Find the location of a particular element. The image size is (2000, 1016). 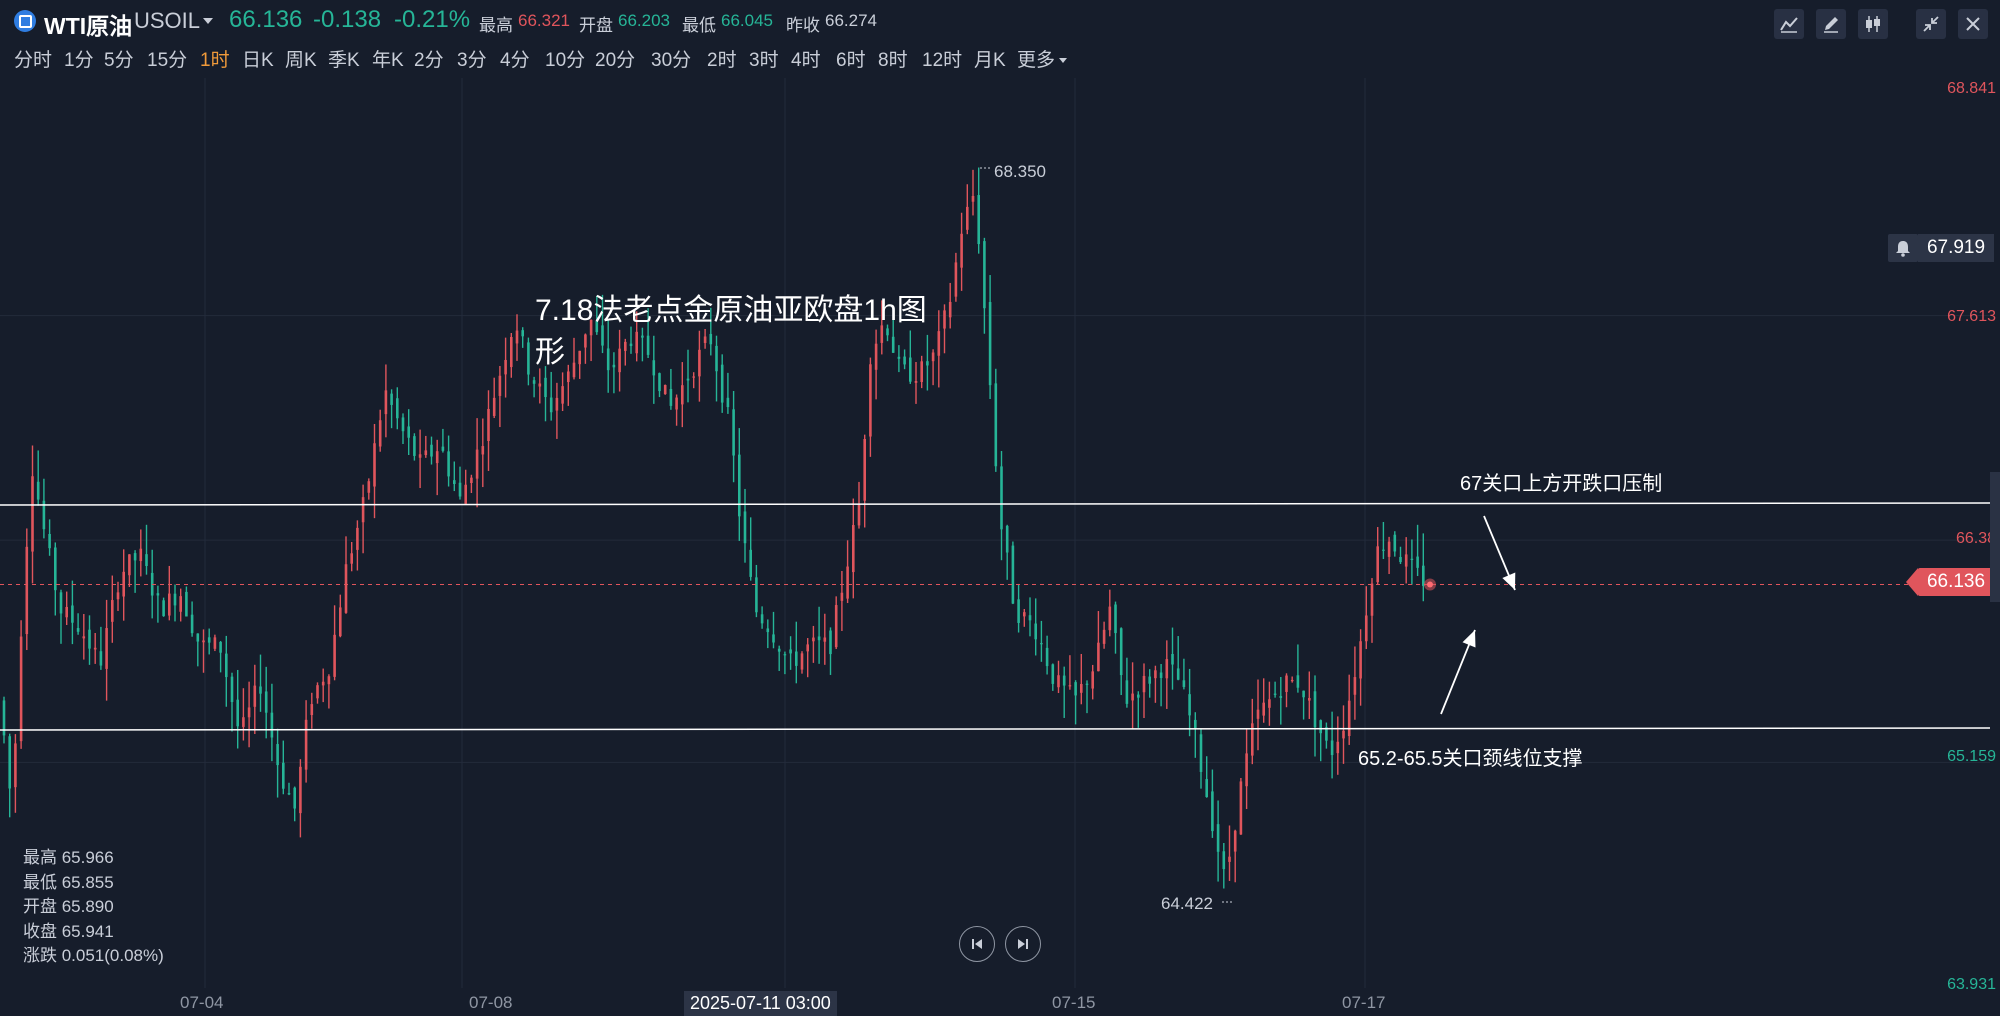

prev-close-value: 66.274 is located at coordinates (851, 20).